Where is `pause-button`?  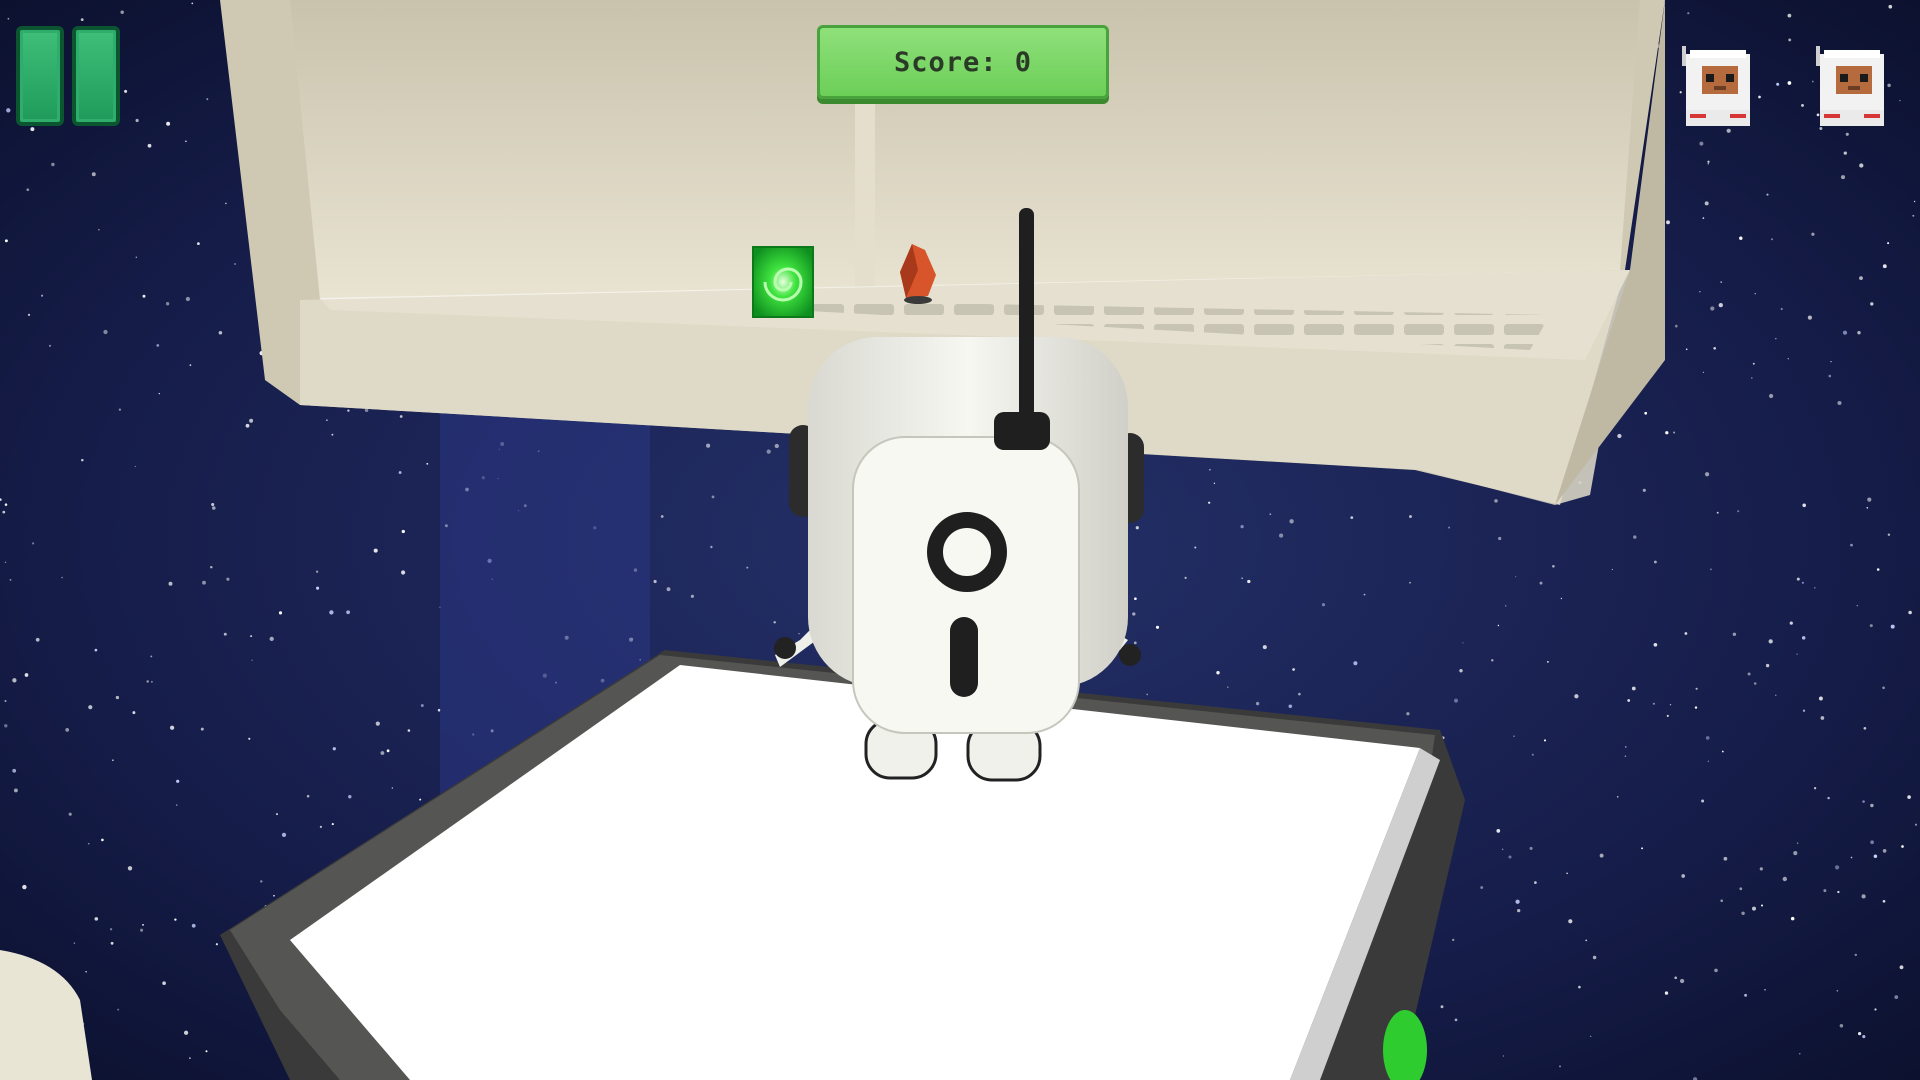 pause-button is located at coordinates (68, 76).